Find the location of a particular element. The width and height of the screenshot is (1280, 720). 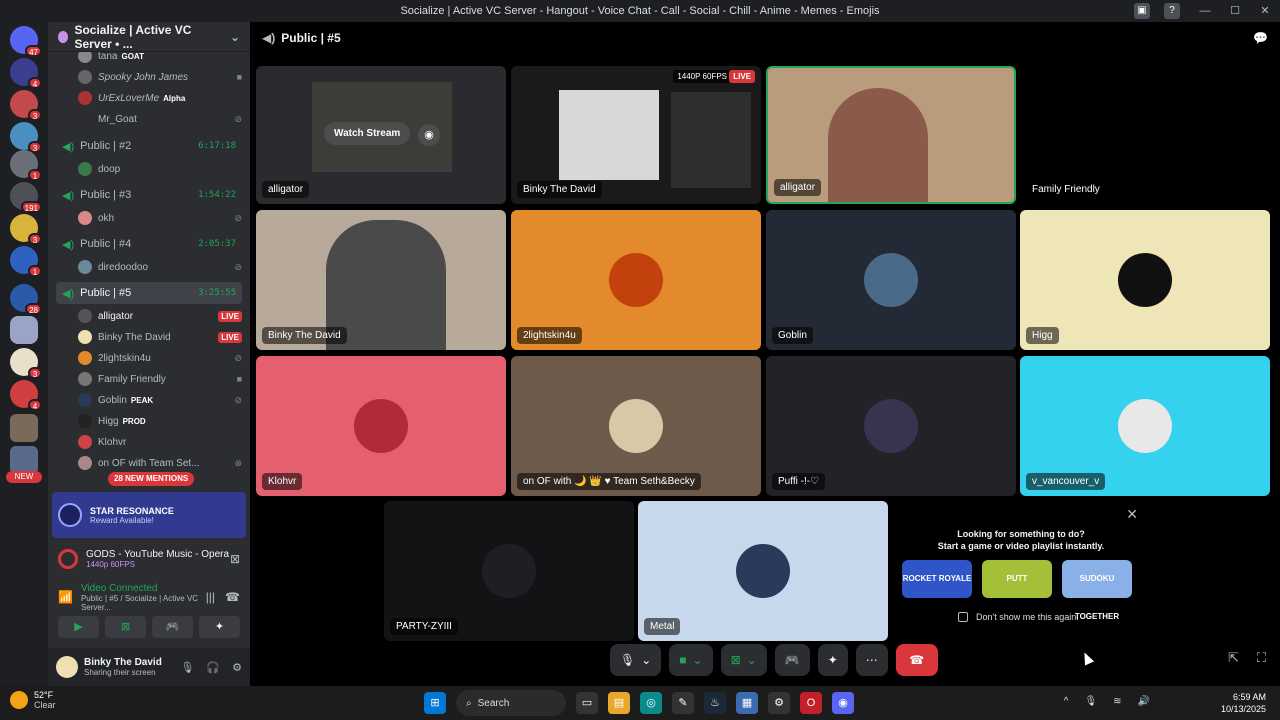

clock: 6:59 AM 10/13/2025 is located at coordinates (1243, 703).